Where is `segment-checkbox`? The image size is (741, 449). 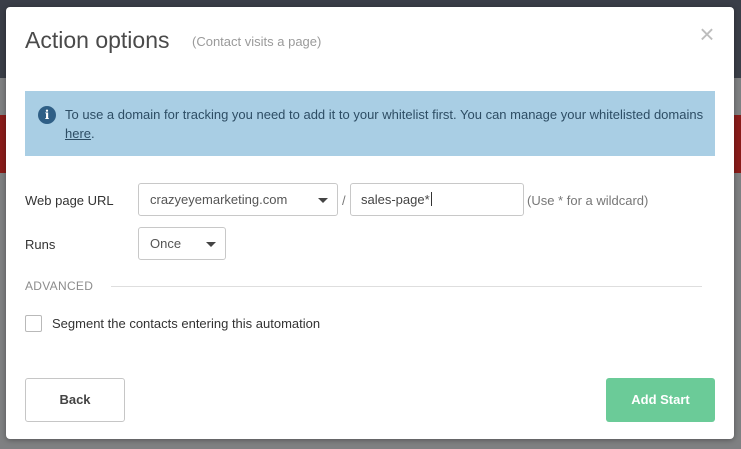
segment-checkbox is located at coordinates (33, 323).